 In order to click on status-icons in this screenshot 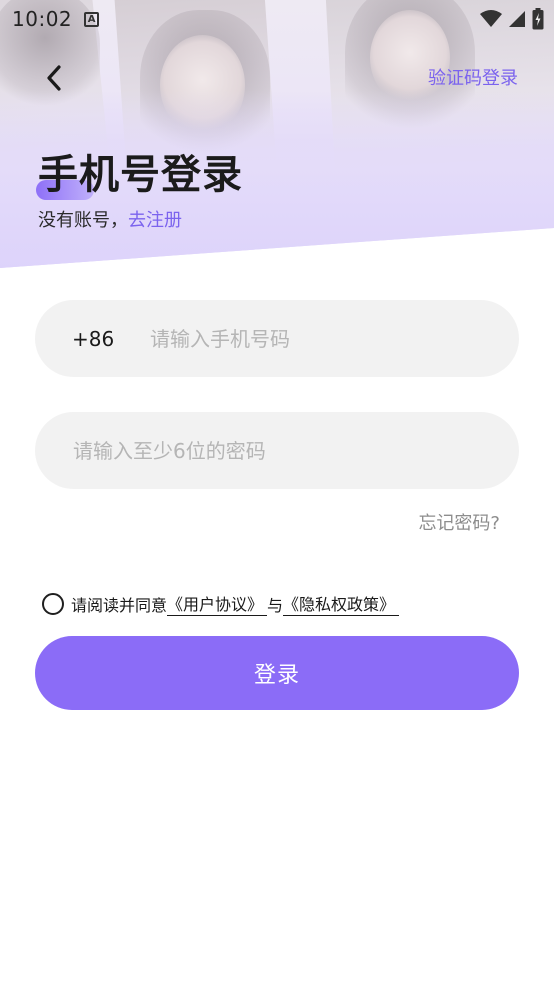, I will do `click(512, 19)`.